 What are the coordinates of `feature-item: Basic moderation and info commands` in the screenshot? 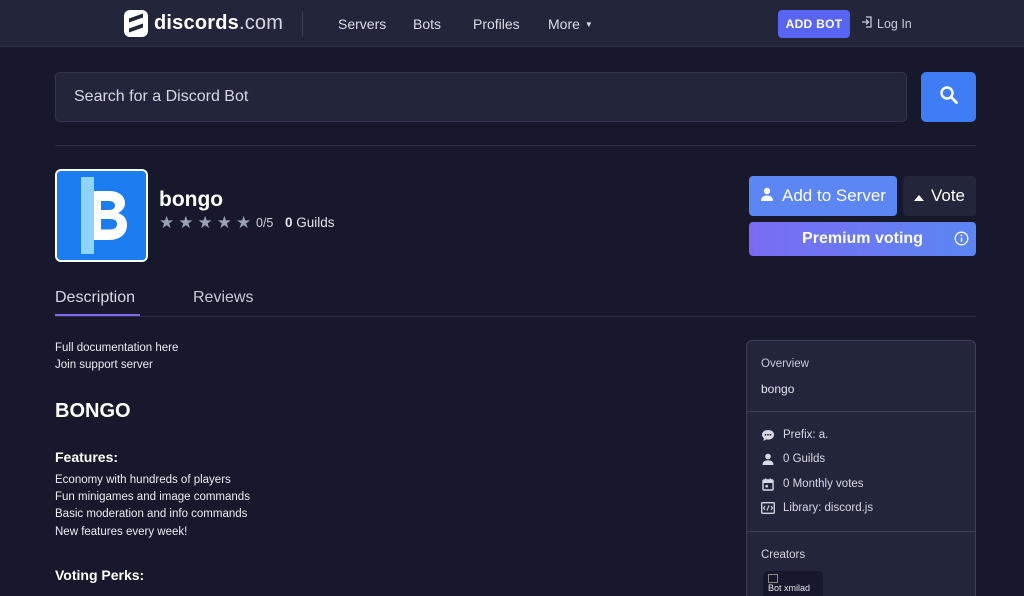 It's located at (151, 514).